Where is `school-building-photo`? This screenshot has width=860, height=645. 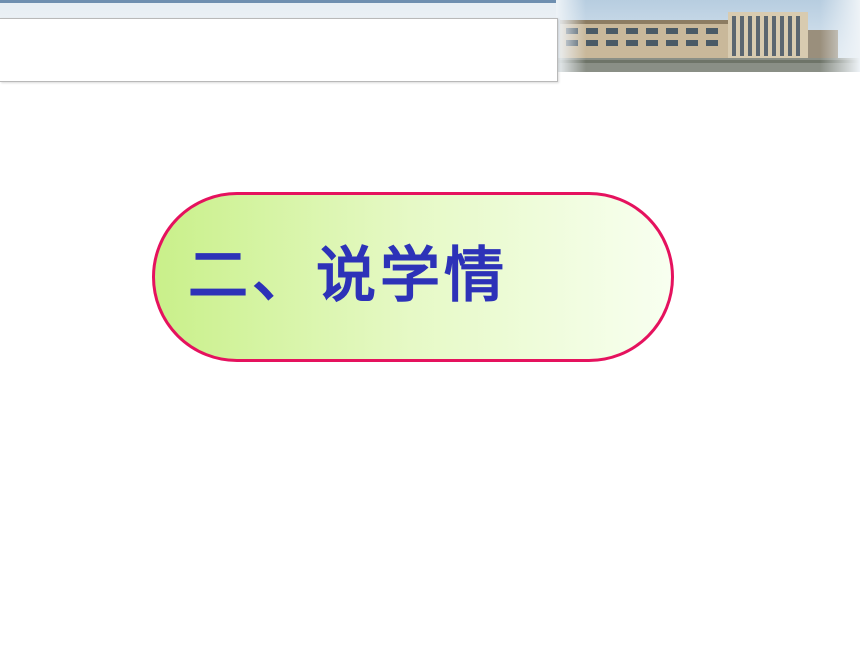 school-building-photo is located at coordinates (708, 36).